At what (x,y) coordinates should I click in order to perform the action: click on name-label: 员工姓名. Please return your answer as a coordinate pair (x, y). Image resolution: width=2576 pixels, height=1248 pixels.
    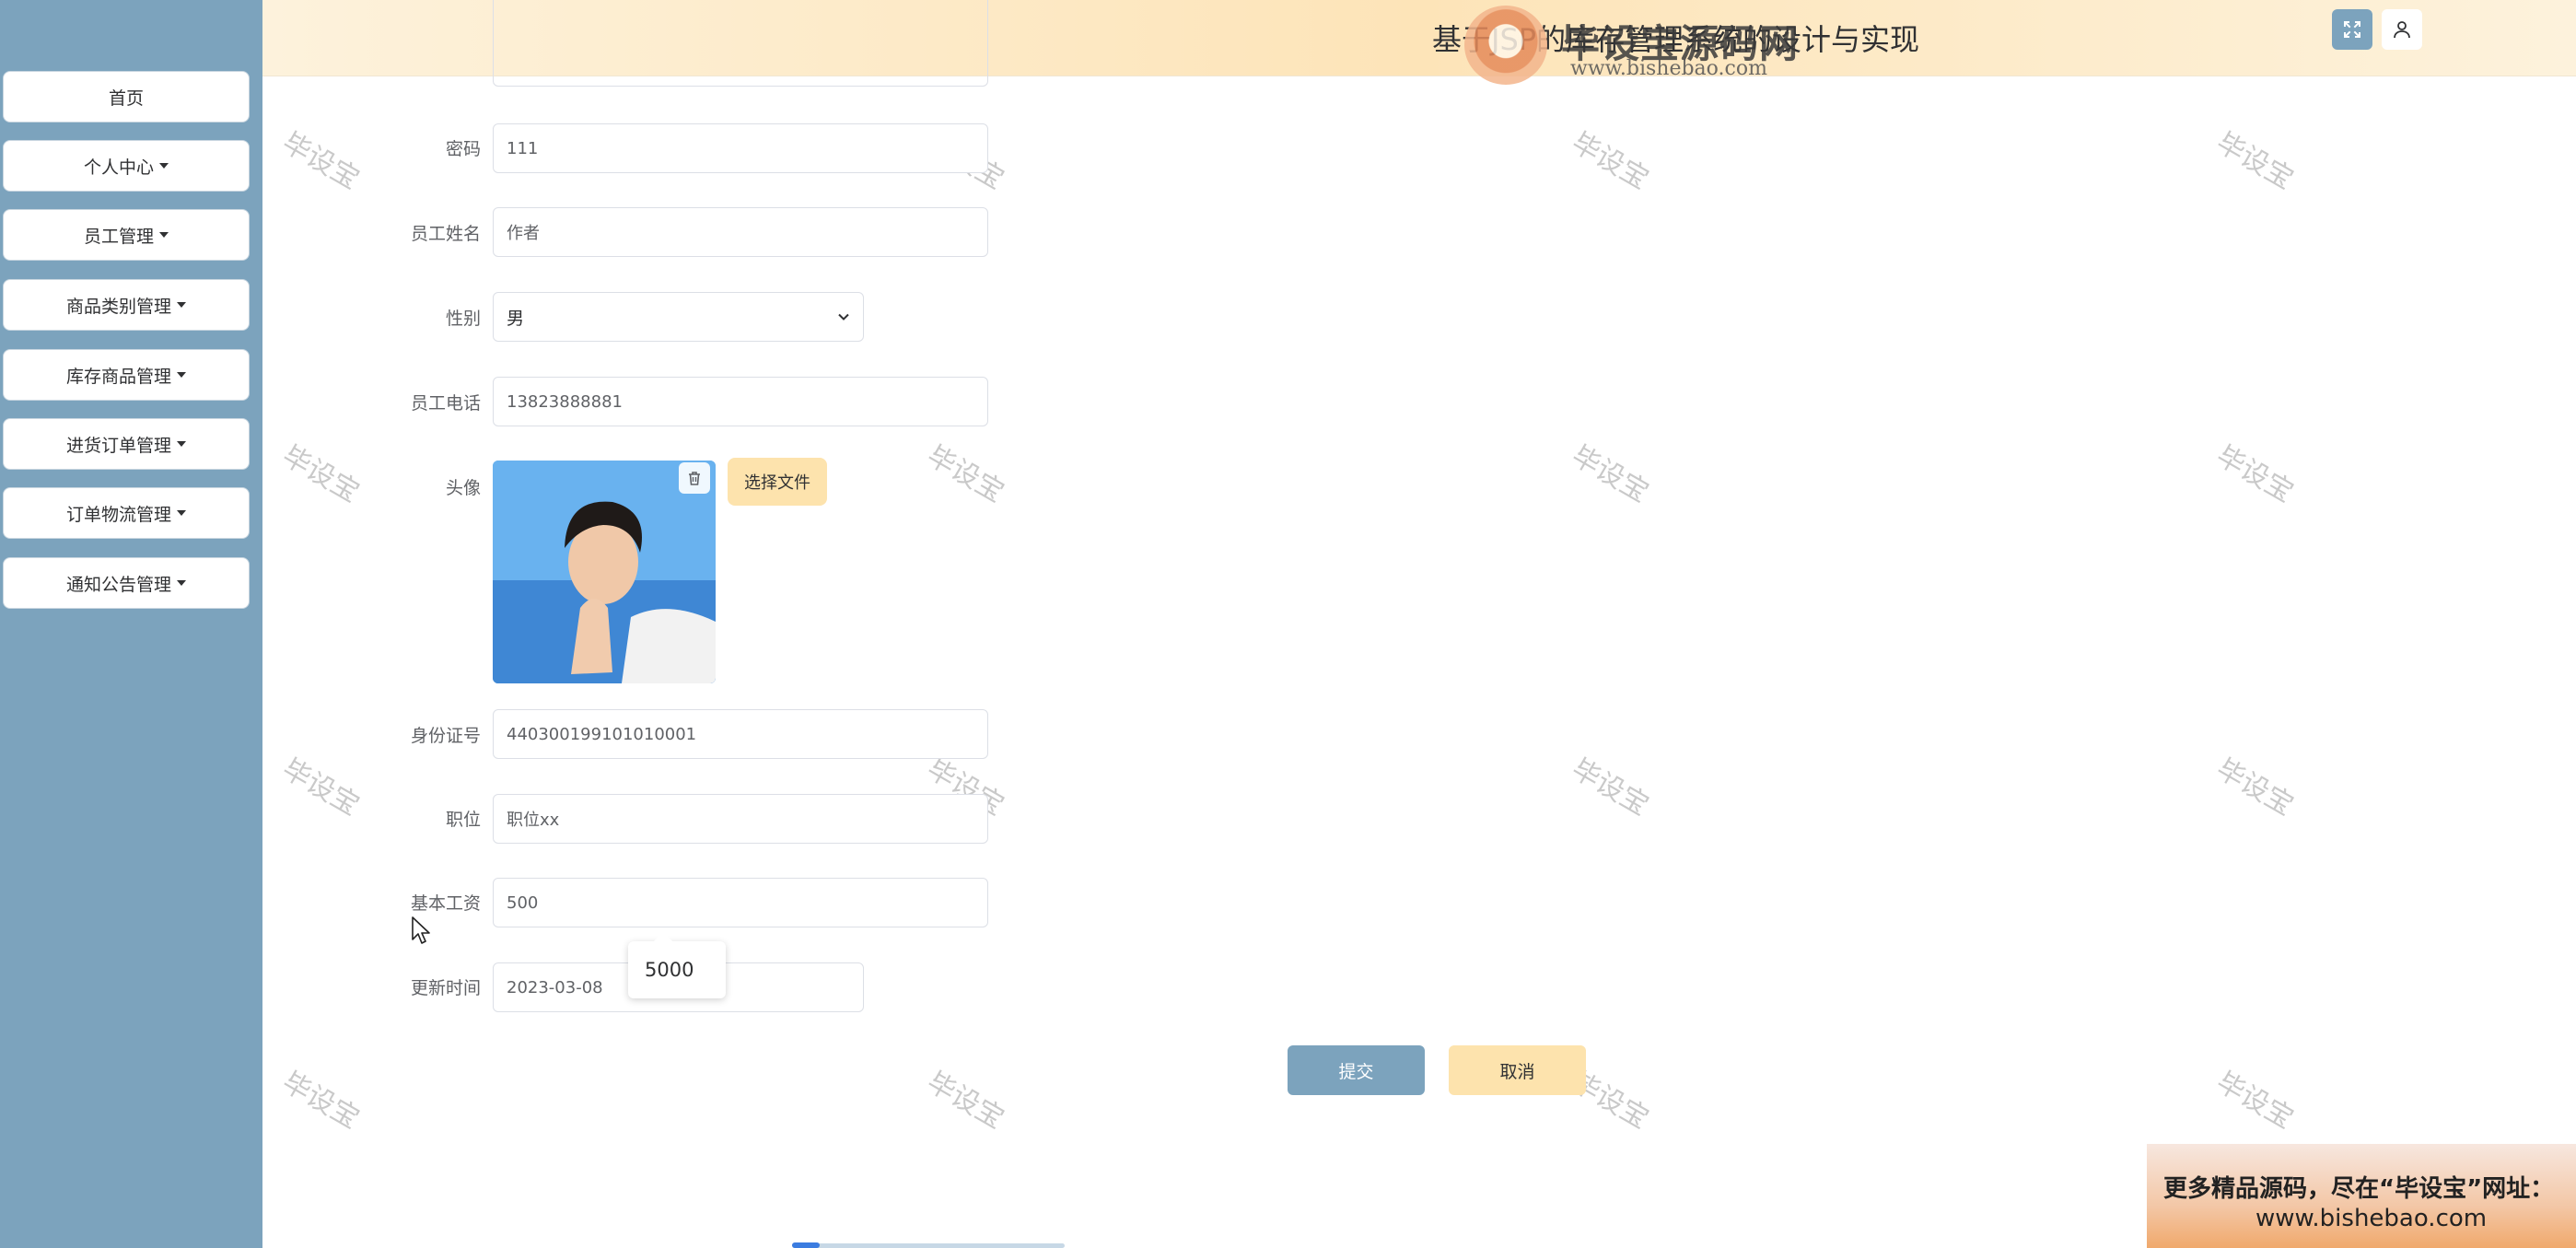
    Looking at the image, I should click on (445, 234).